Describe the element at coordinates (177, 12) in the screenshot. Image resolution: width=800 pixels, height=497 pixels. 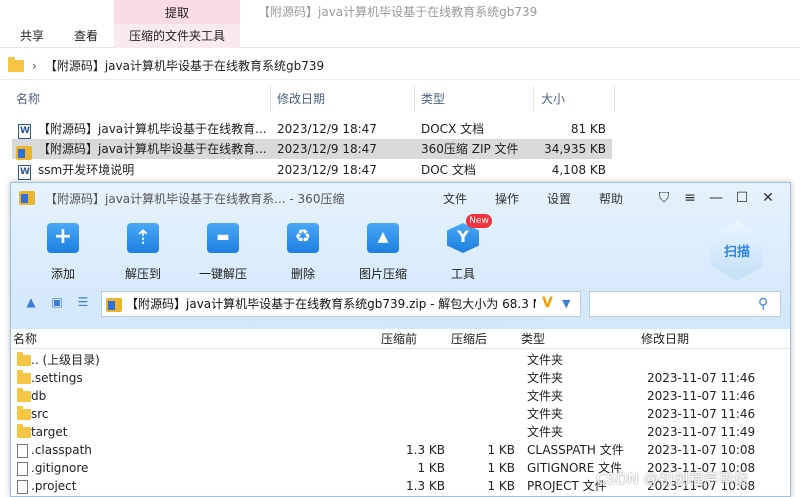
I see `tab-extract: 提取` at that location.